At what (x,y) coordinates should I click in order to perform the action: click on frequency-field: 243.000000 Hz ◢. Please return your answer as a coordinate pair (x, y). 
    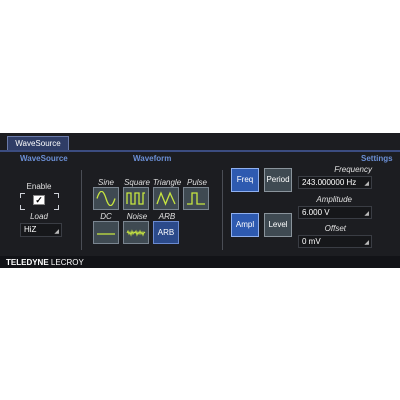
    Looking at the image, I should click on (335, 182).